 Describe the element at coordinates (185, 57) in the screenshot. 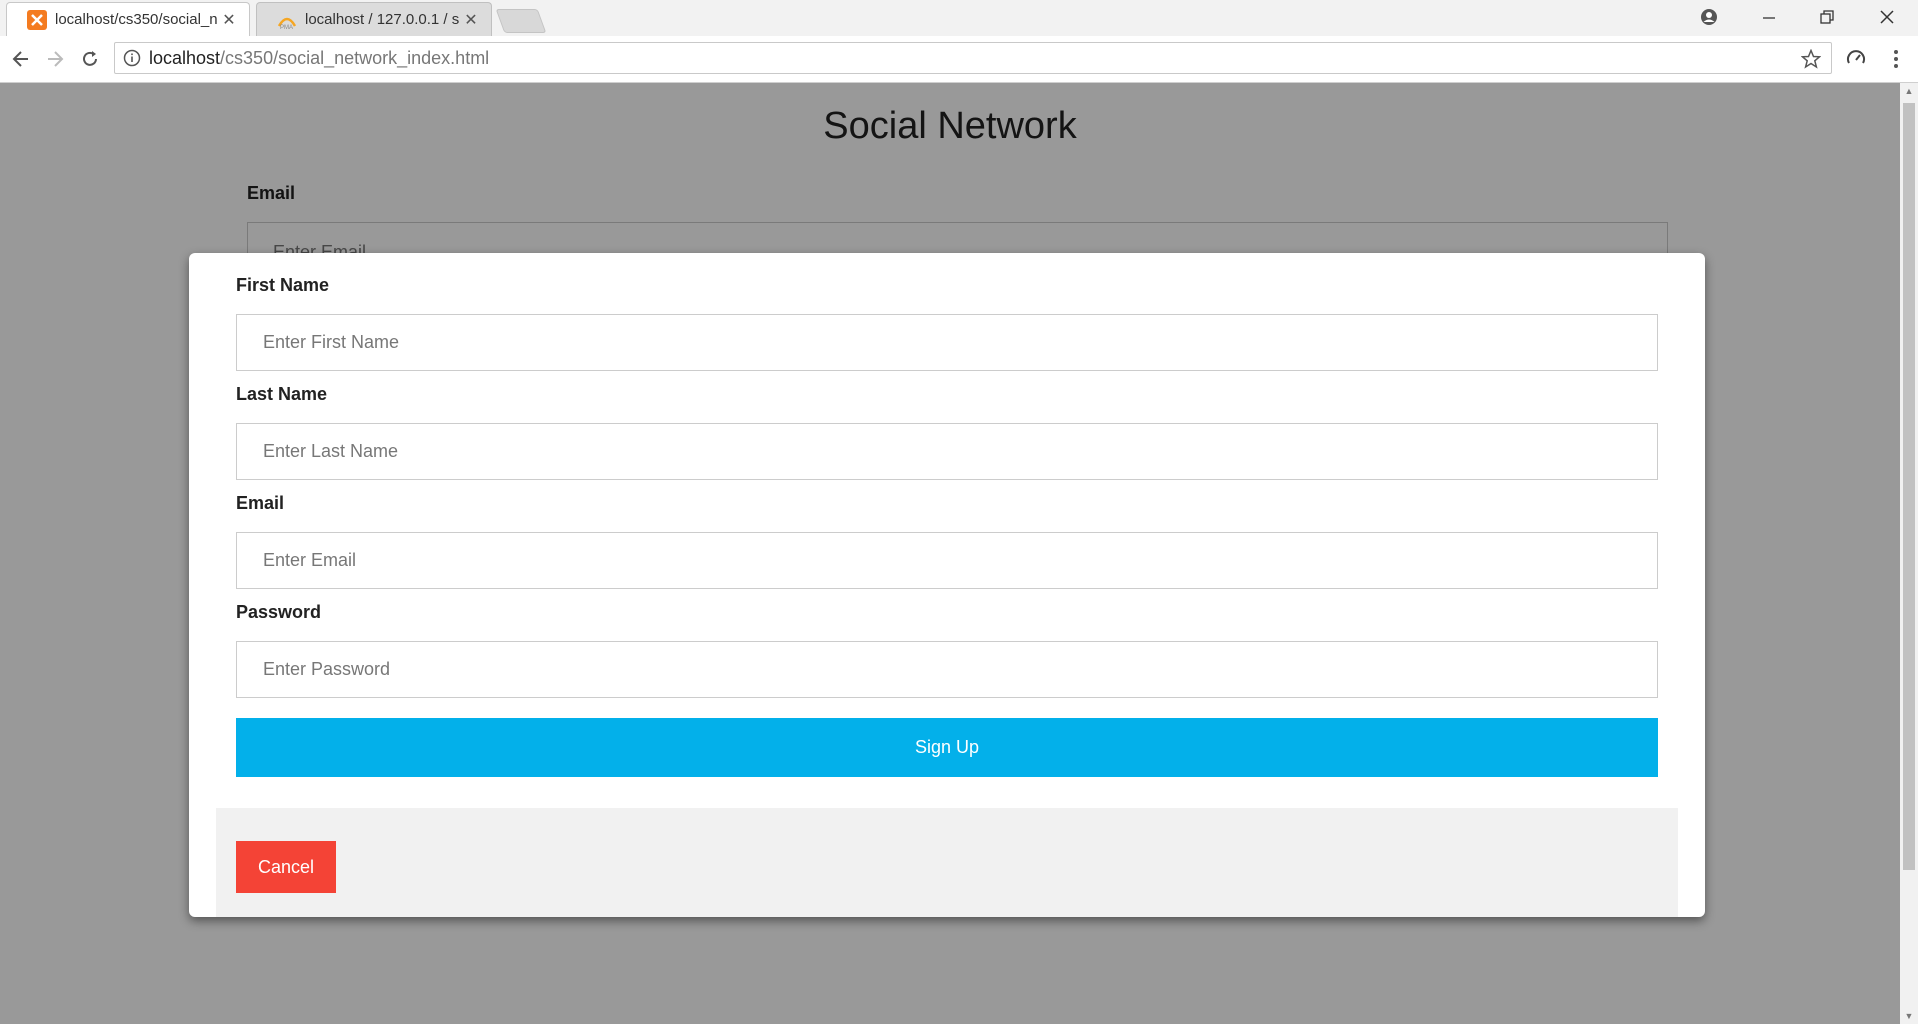

I see `url-host: localhost` at that location.